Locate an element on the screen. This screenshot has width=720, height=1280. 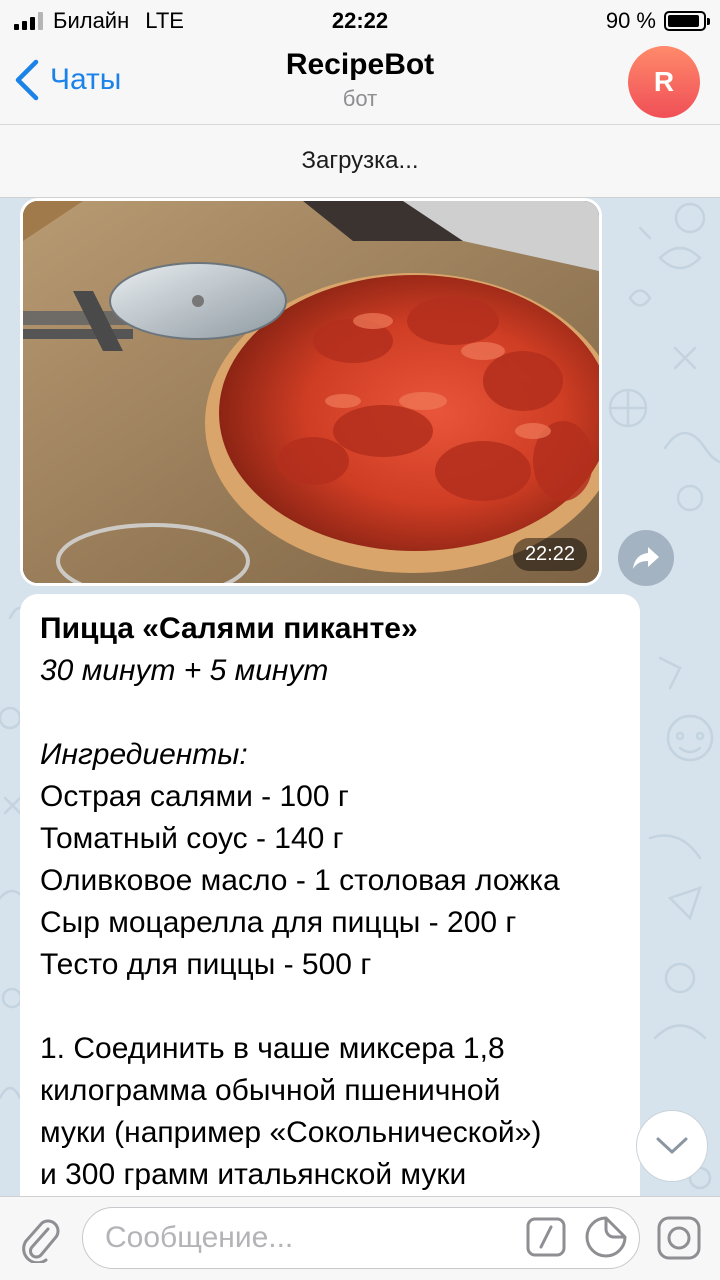
photo-timestamp: 22:22 is located at coordinates (549, 554).